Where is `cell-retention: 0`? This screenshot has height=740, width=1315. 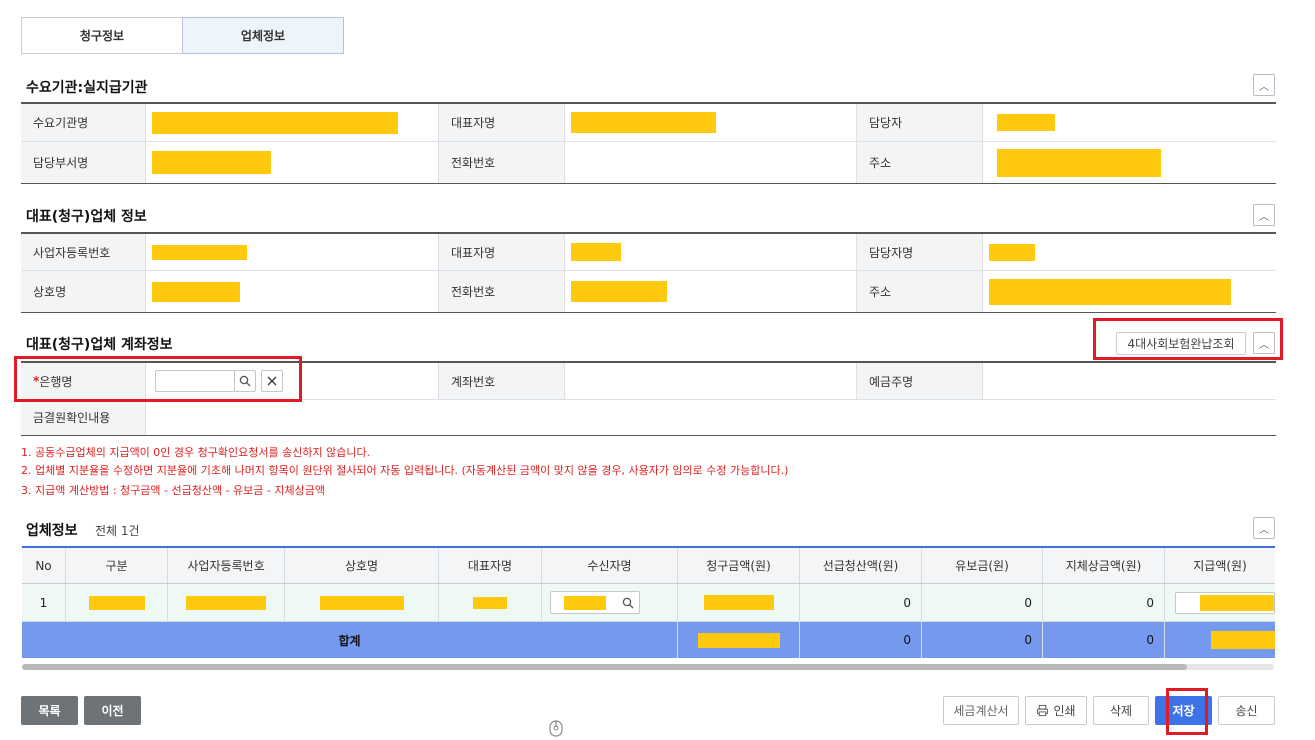
cell-retention: 0 is located at coordinates (982, 602).